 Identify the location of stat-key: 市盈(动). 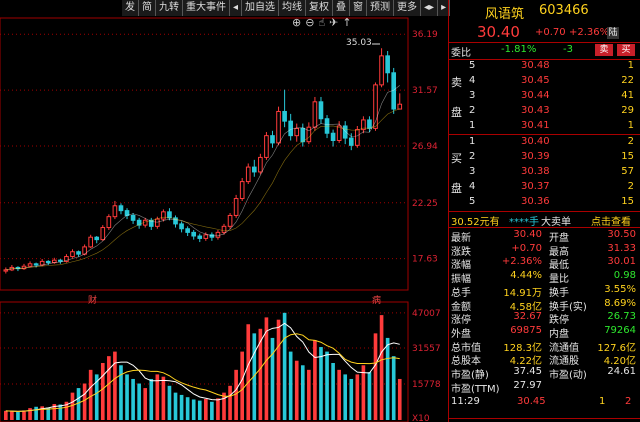
(568, 375).